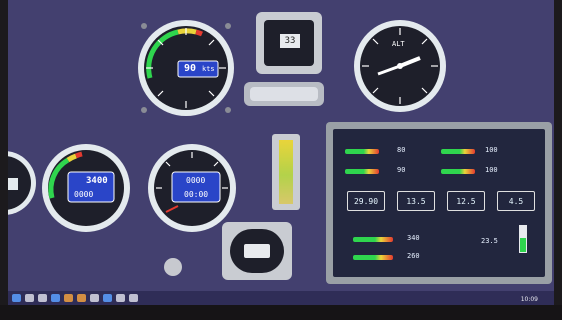  I want to click on eis-bottom-left-2: 260, so click(413, 256).